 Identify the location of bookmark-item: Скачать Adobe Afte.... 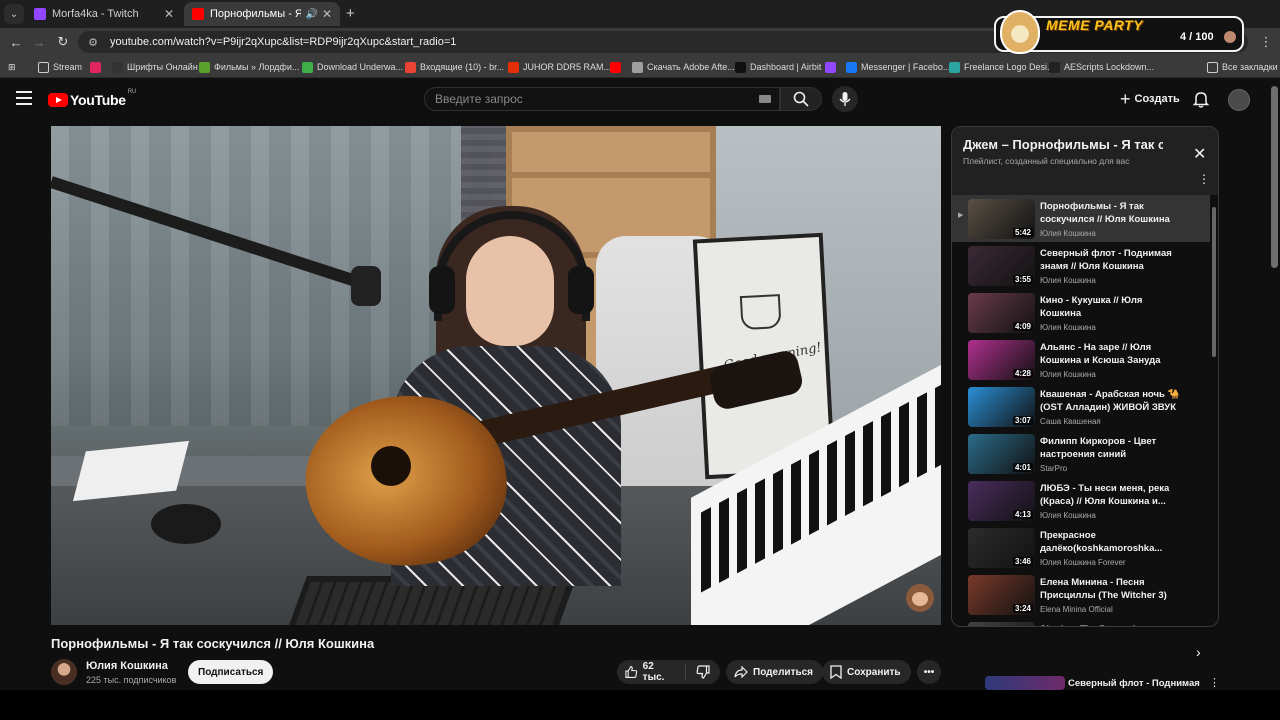
(683, 67).